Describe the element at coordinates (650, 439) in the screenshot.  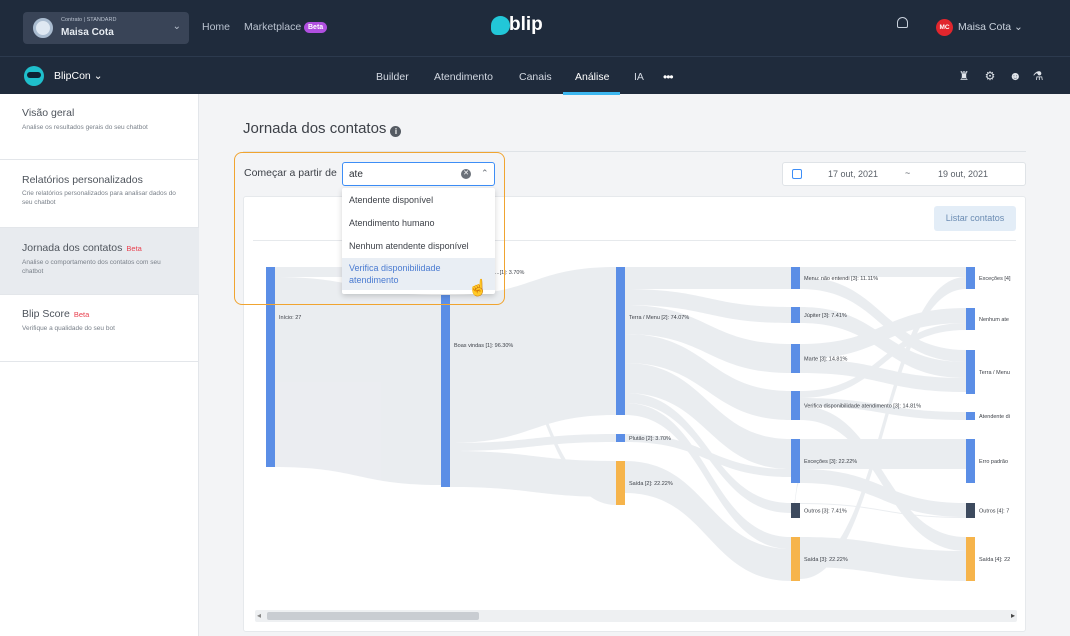
I see `sankey-node-label: Plutão [2]: 3.70%` at that location.